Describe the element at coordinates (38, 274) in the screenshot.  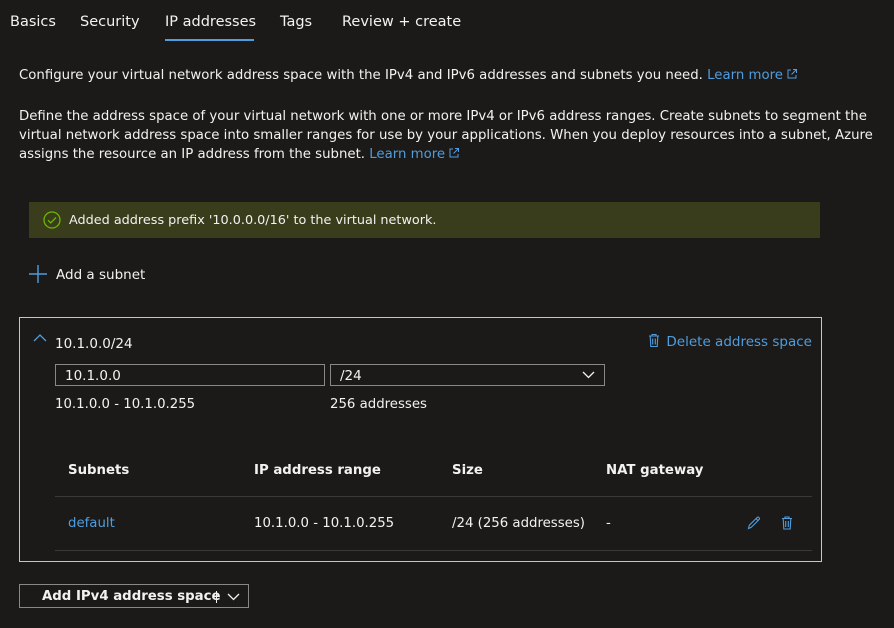
I see `plus-icon` at that location.